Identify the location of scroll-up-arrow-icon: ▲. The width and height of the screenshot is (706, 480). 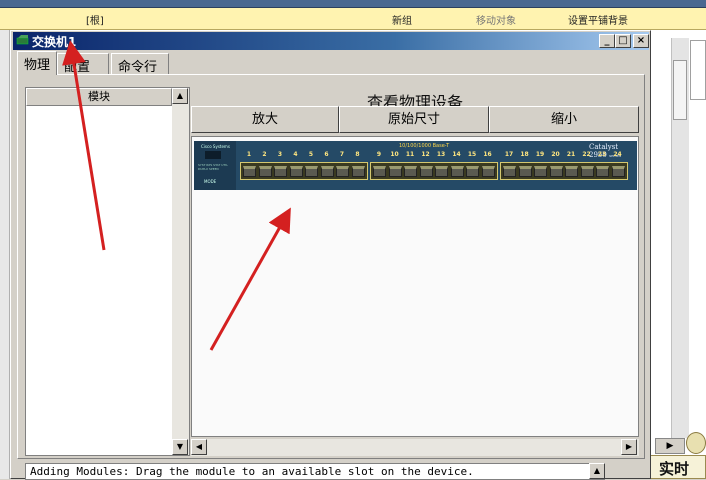
(180, 96).